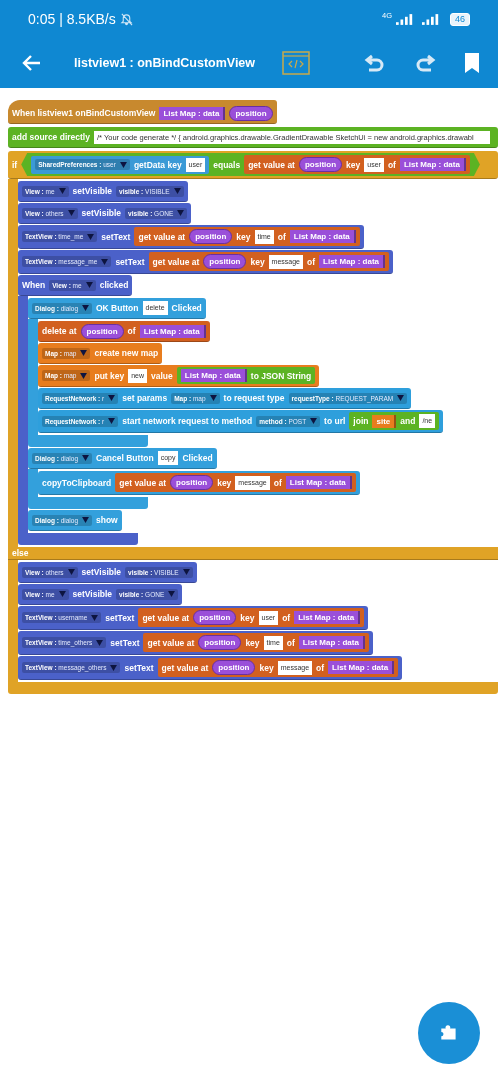  I want to click on bookmark-icon, so click(472, 63).